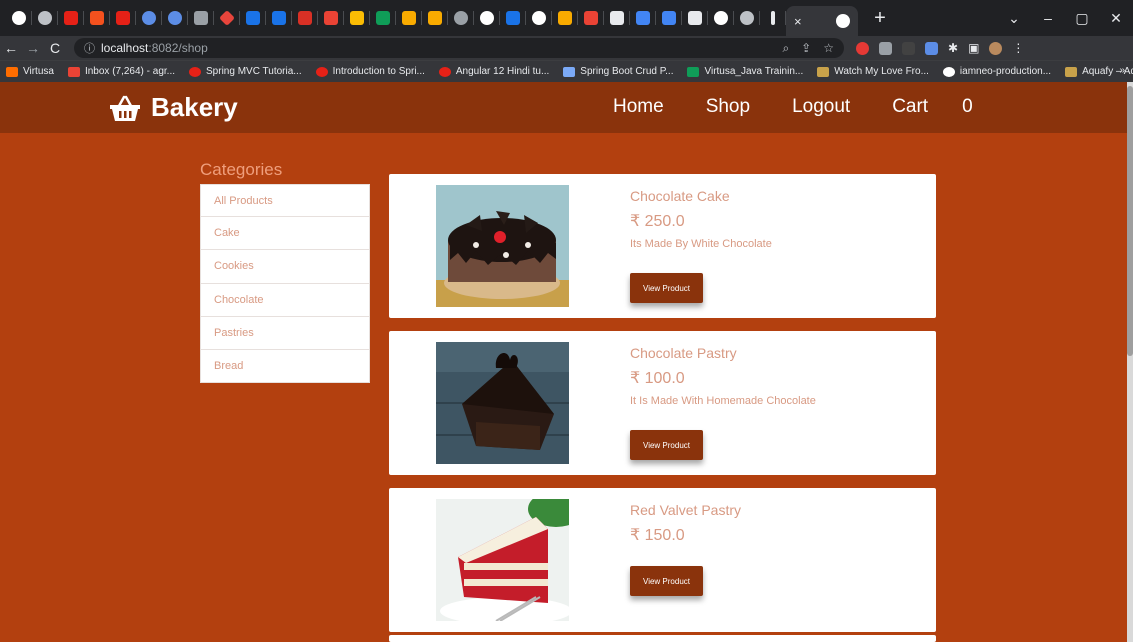  Describe the element at coordinates (285, 200) in the screenshot. I see `category-all-products: All Products` at that location.